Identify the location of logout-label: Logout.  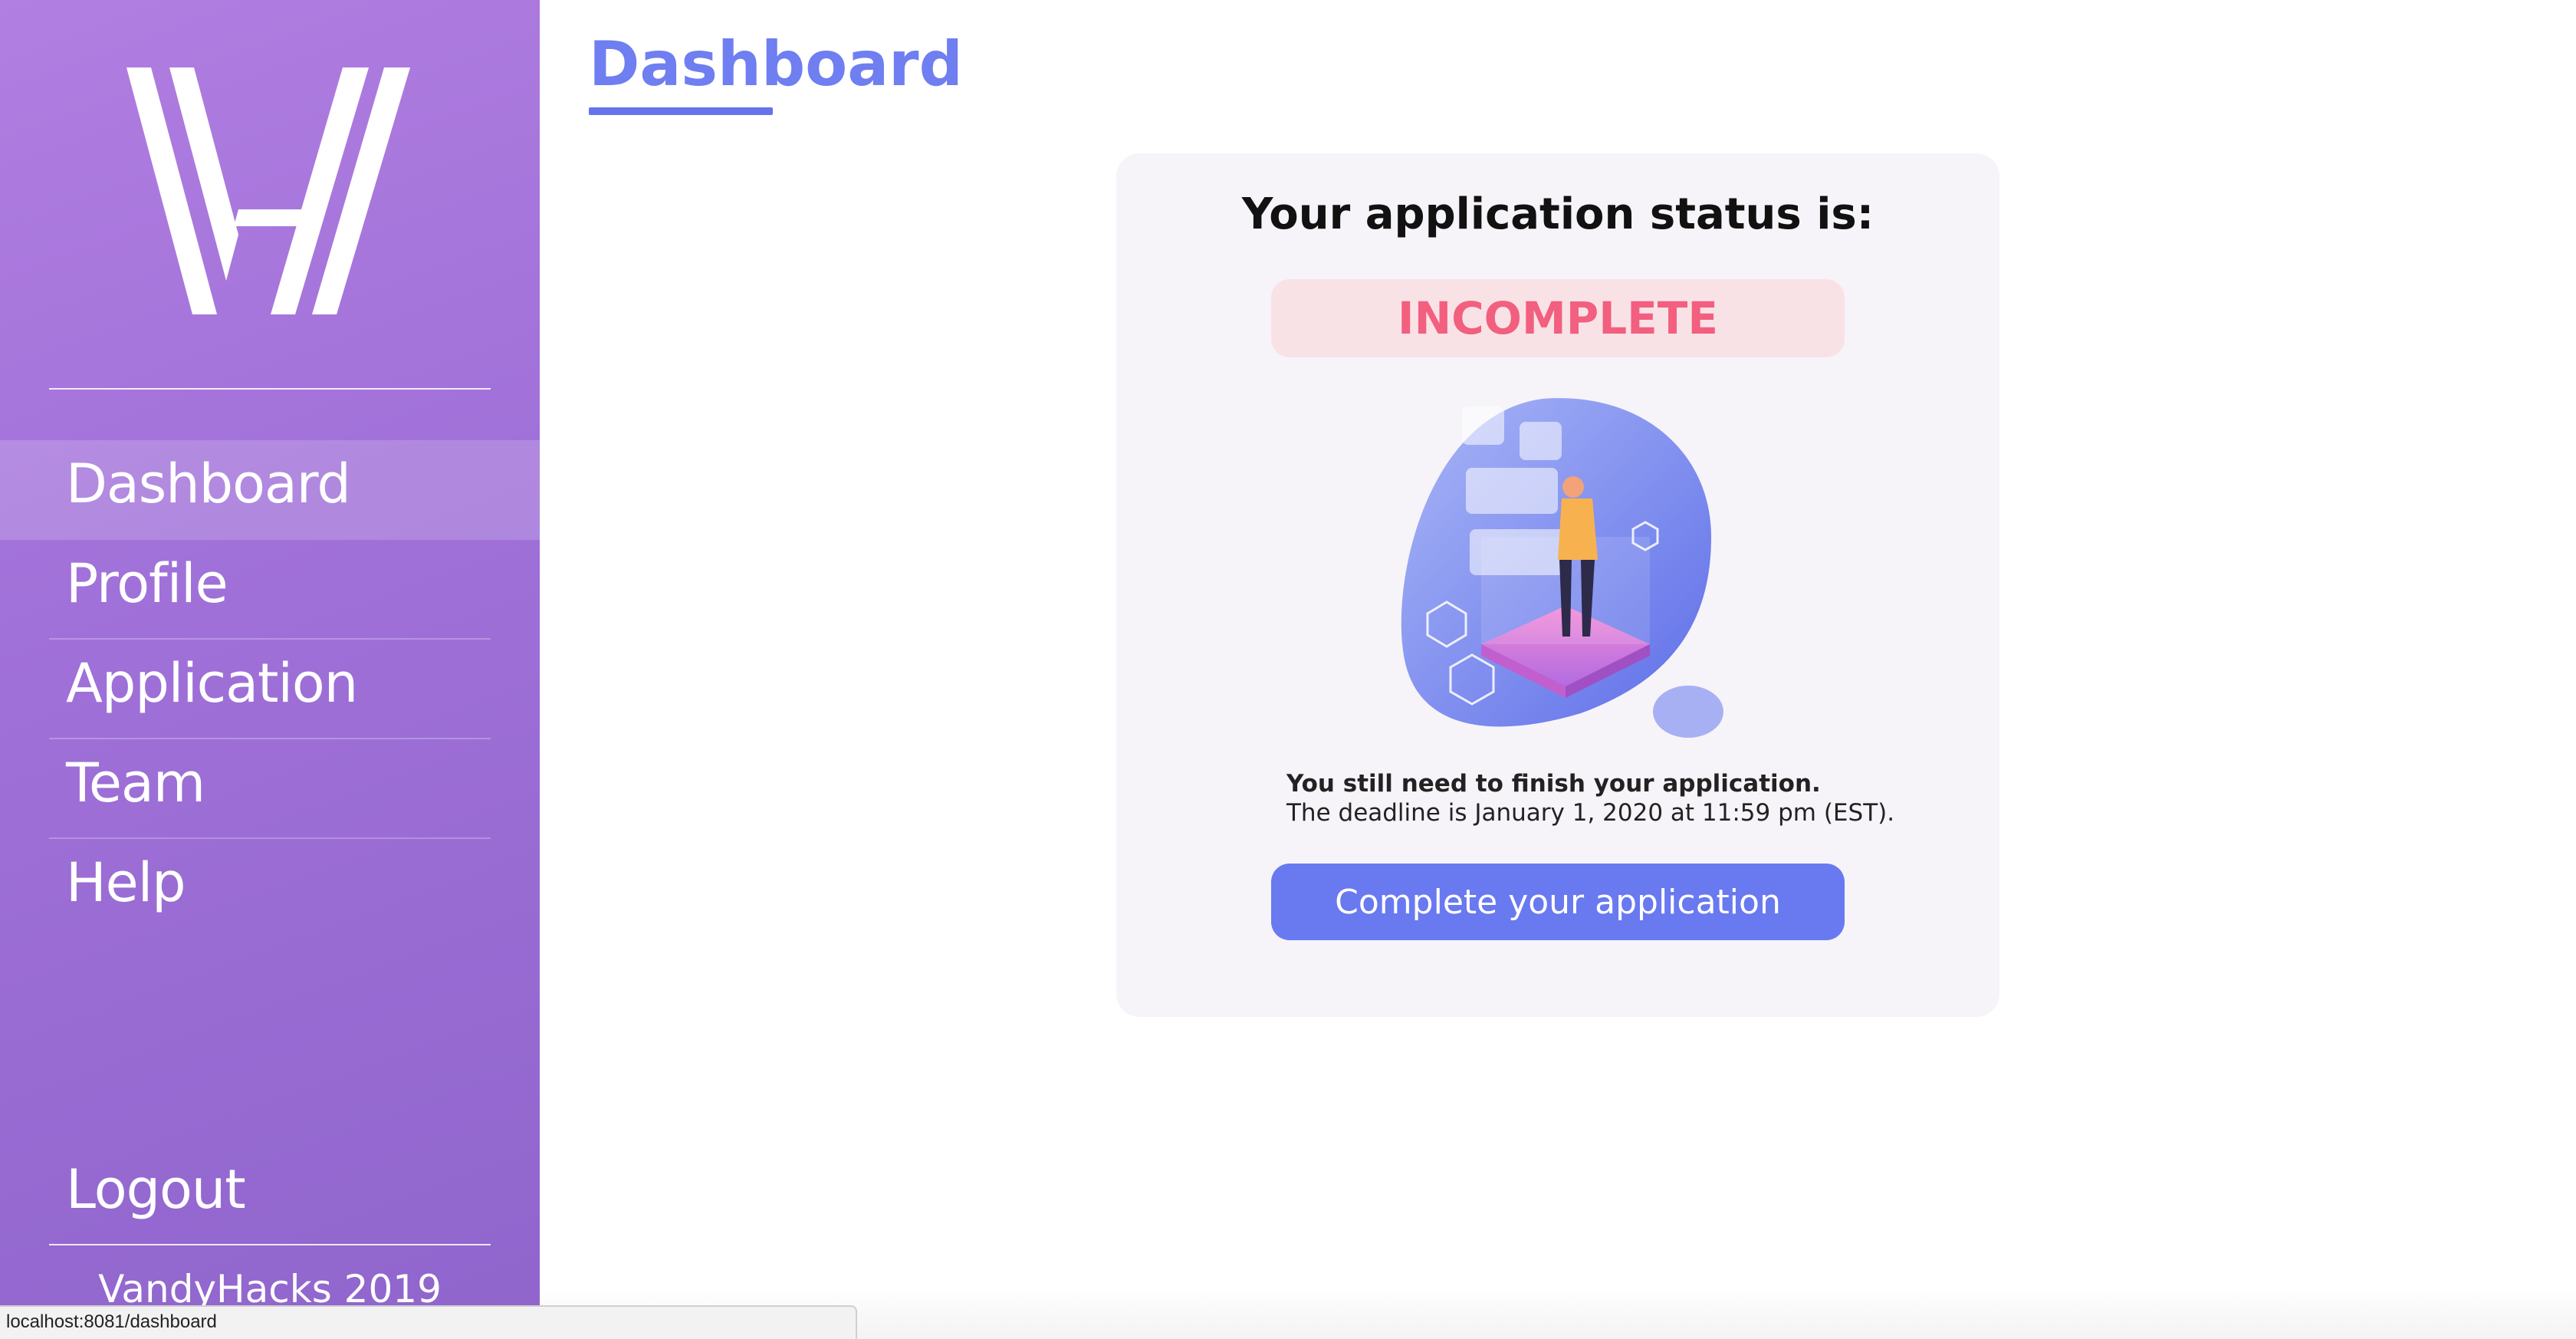
(156, 1189).